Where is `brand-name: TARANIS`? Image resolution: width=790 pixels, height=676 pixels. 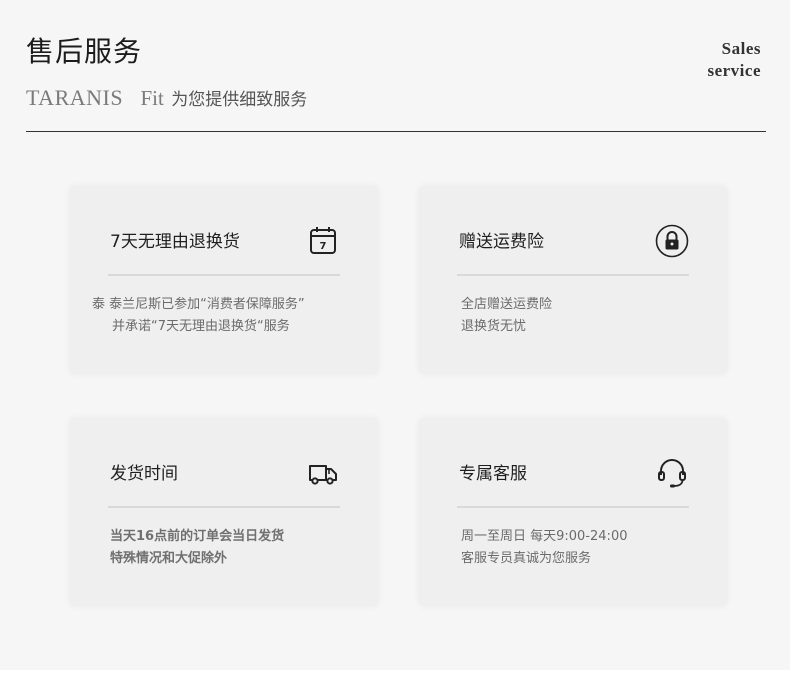 brand-name: TARANIS is located at coordinates (75, 97).